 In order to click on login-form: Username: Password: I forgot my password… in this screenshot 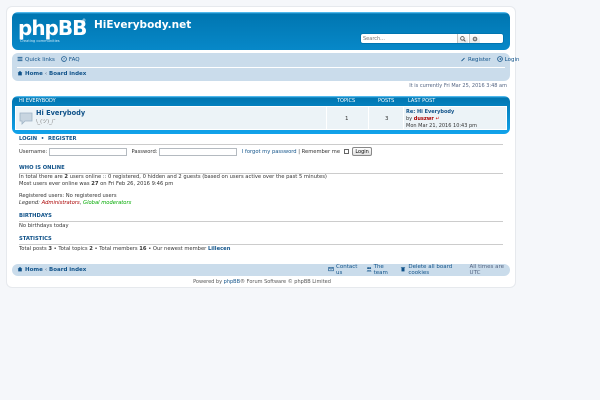, I will do `click(195, 152)`.